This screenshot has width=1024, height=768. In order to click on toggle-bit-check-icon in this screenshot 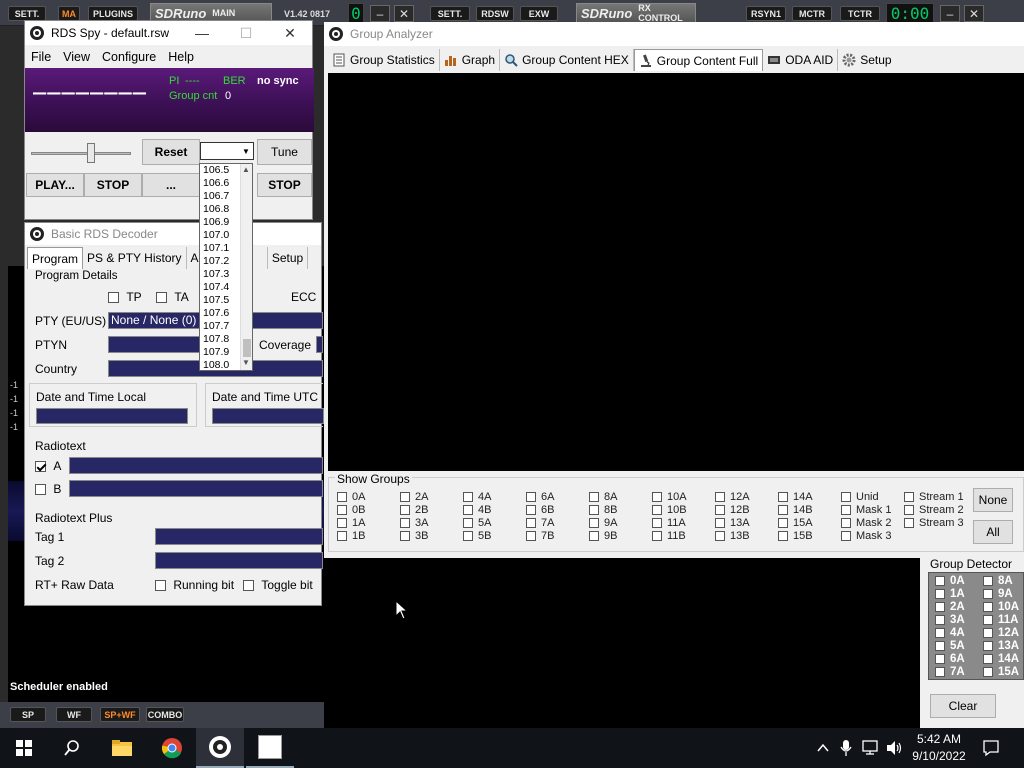, I will do `click(248, 586)`.